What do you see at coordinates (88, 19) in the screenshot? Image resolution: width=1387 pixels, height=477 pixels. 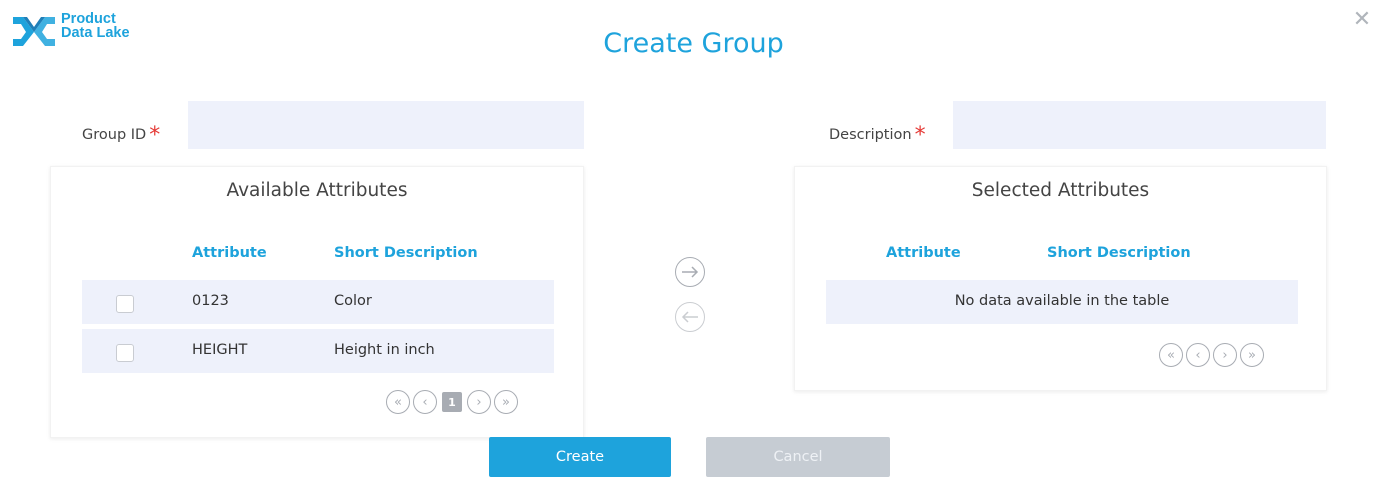 I see `logo-line-1: Product` at bounding box center [88, 19].